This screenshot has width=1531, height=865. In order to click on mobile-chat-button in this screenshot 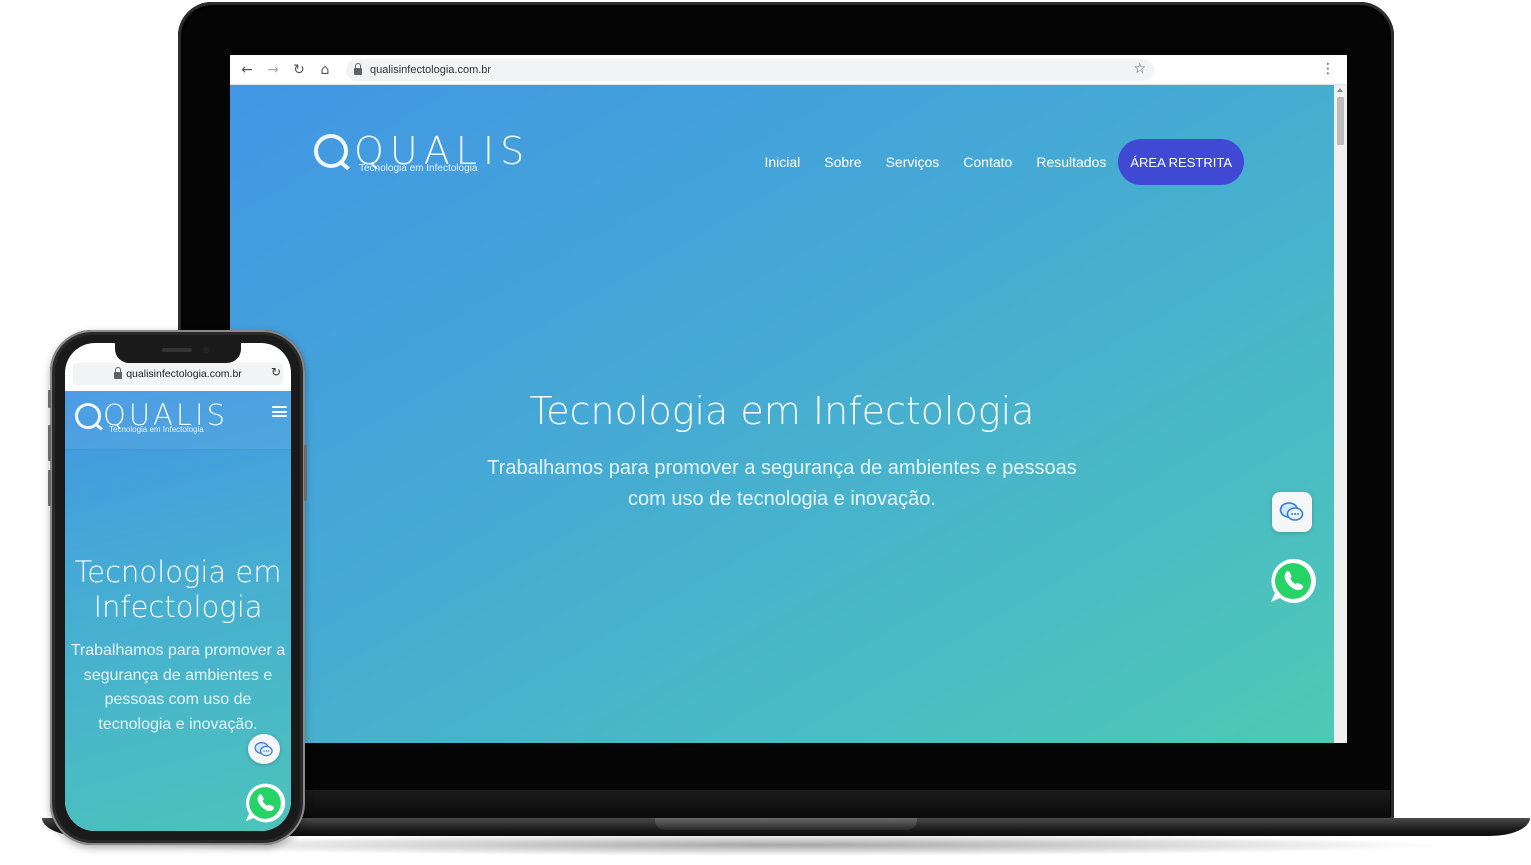, I will do `click(264, 749)`.